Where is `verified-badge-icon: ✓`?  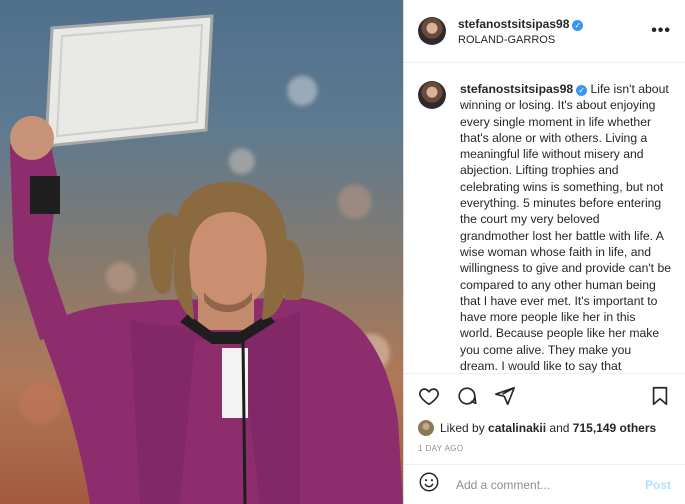 verified-badge-icon: ✓ is located at coordinates (578, 26).